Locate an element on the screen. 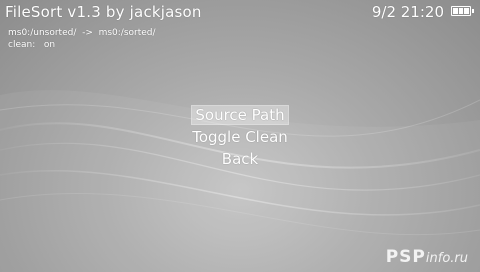  menu-item-label: Back is located at coordinates (240, 159).